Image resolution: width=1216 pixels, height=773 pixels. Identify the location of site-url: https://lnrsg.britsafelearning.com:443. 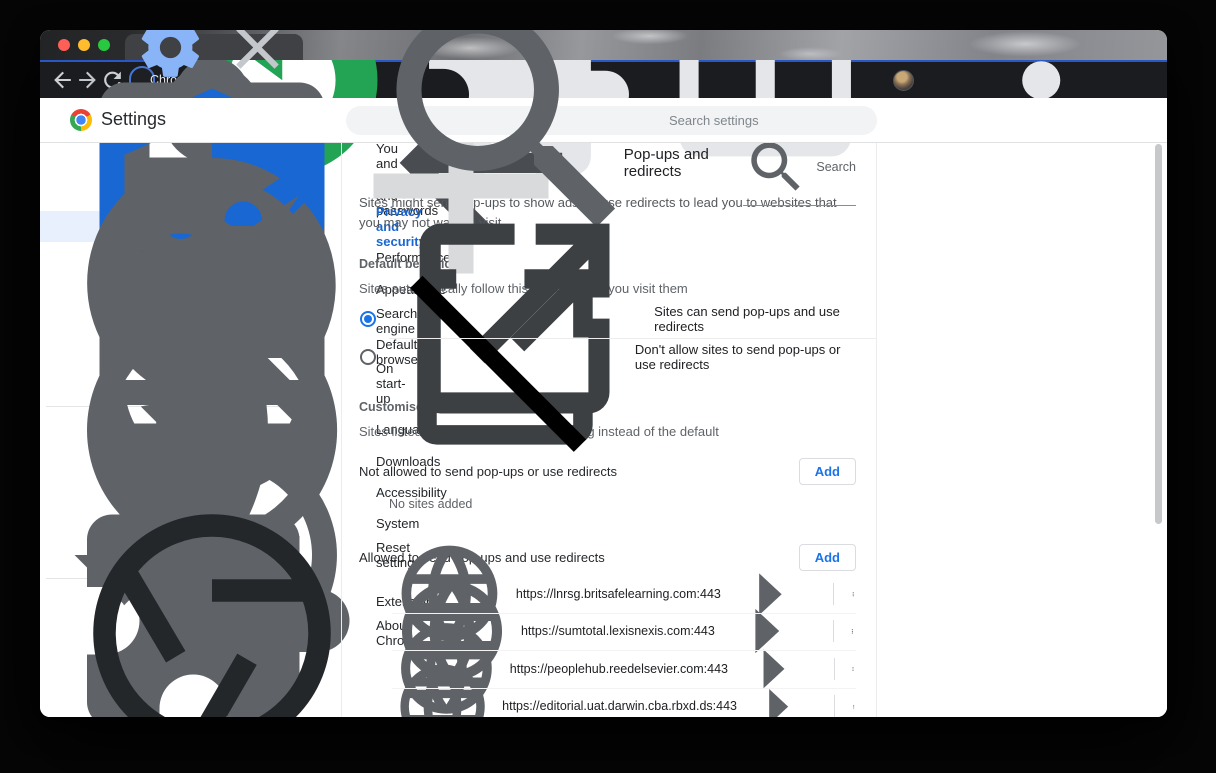
(618, 593).